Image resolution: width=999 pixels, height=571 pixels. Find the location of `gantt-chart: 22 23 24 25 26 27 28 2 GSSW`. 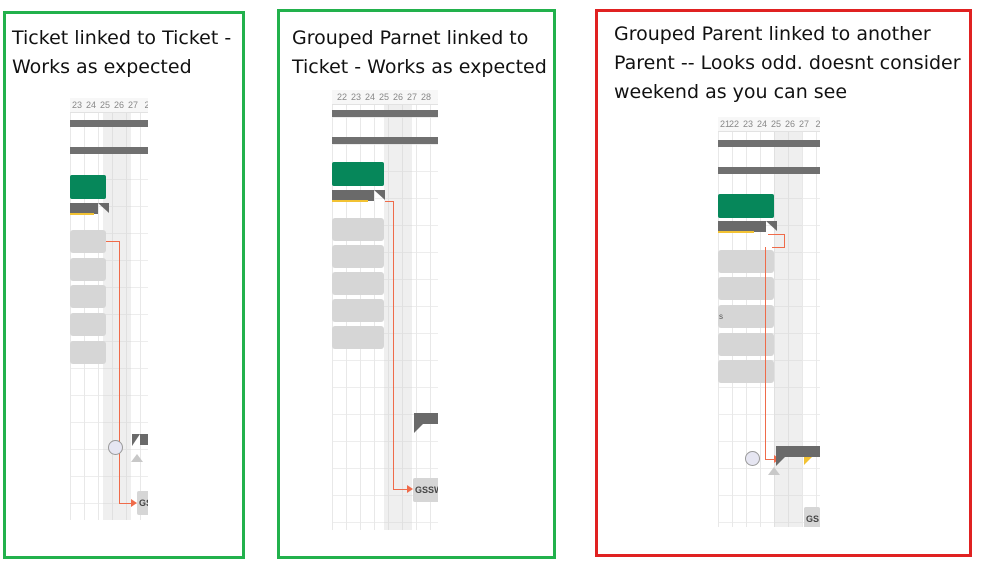

gantt-chart: 22 23 24 25 26 27 28 2 GSSW is located at coordinates (385, 310).